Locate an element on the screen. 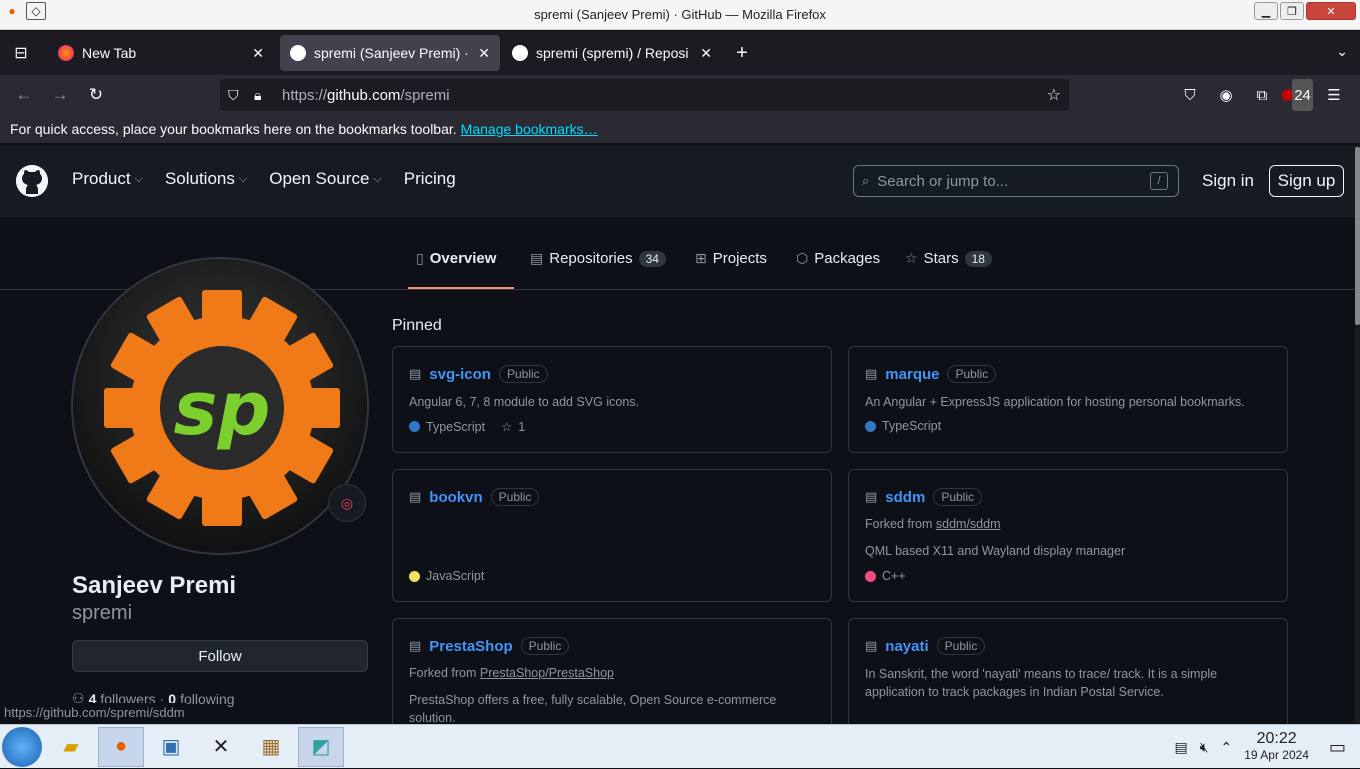  remote-desktop-icon: ▣ is located at coordinates (171, 747).